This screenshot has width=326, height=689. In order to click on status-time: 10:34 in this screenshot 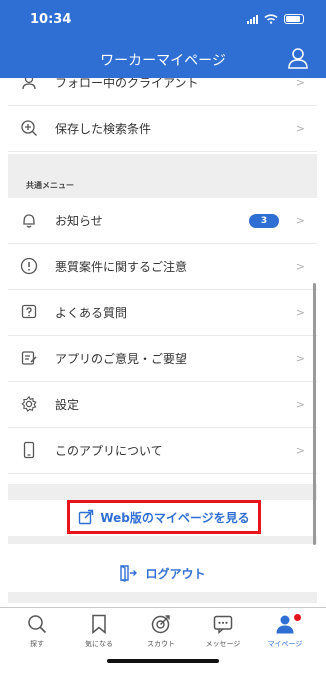, I will do `click(51, 19)`.